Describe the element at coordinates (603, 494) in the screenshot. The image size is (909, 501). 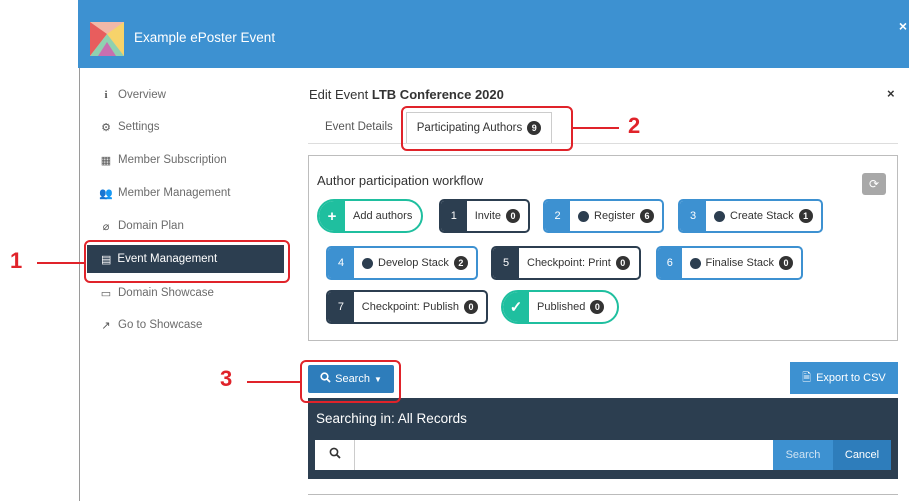
I see `content-divider` at that location.